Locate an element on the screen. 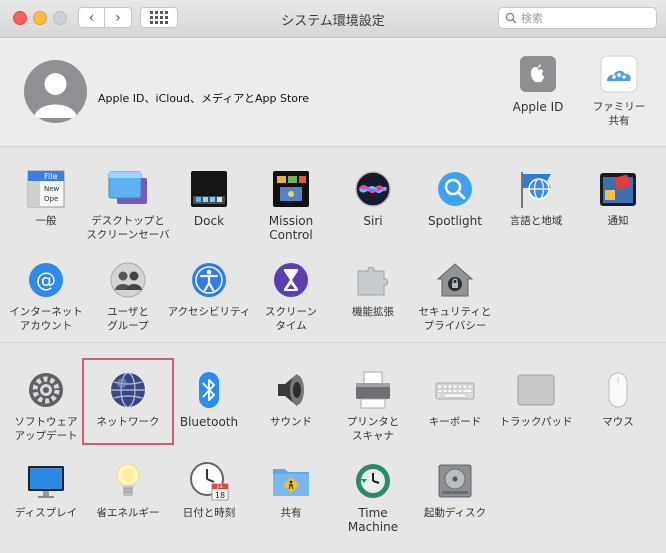  pref-label: プリンタと スキャナ is located at coordinates (373, 429).